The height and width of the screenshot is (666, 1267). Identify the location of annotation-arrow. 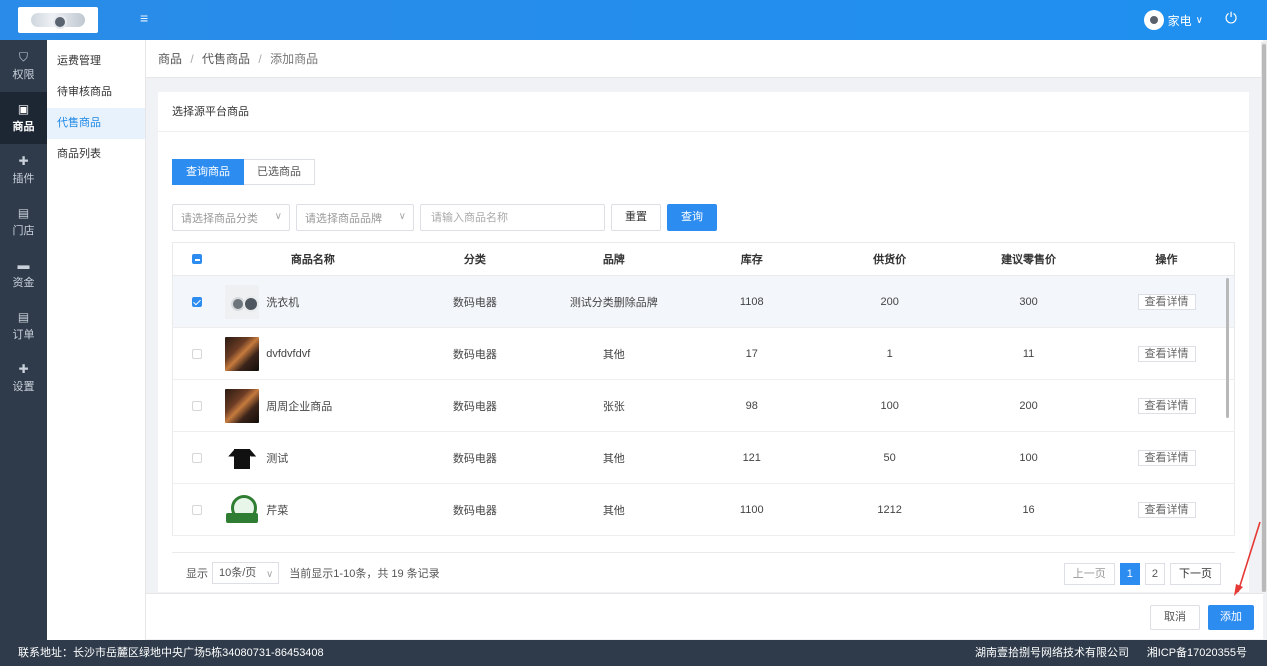
(1247, 558).